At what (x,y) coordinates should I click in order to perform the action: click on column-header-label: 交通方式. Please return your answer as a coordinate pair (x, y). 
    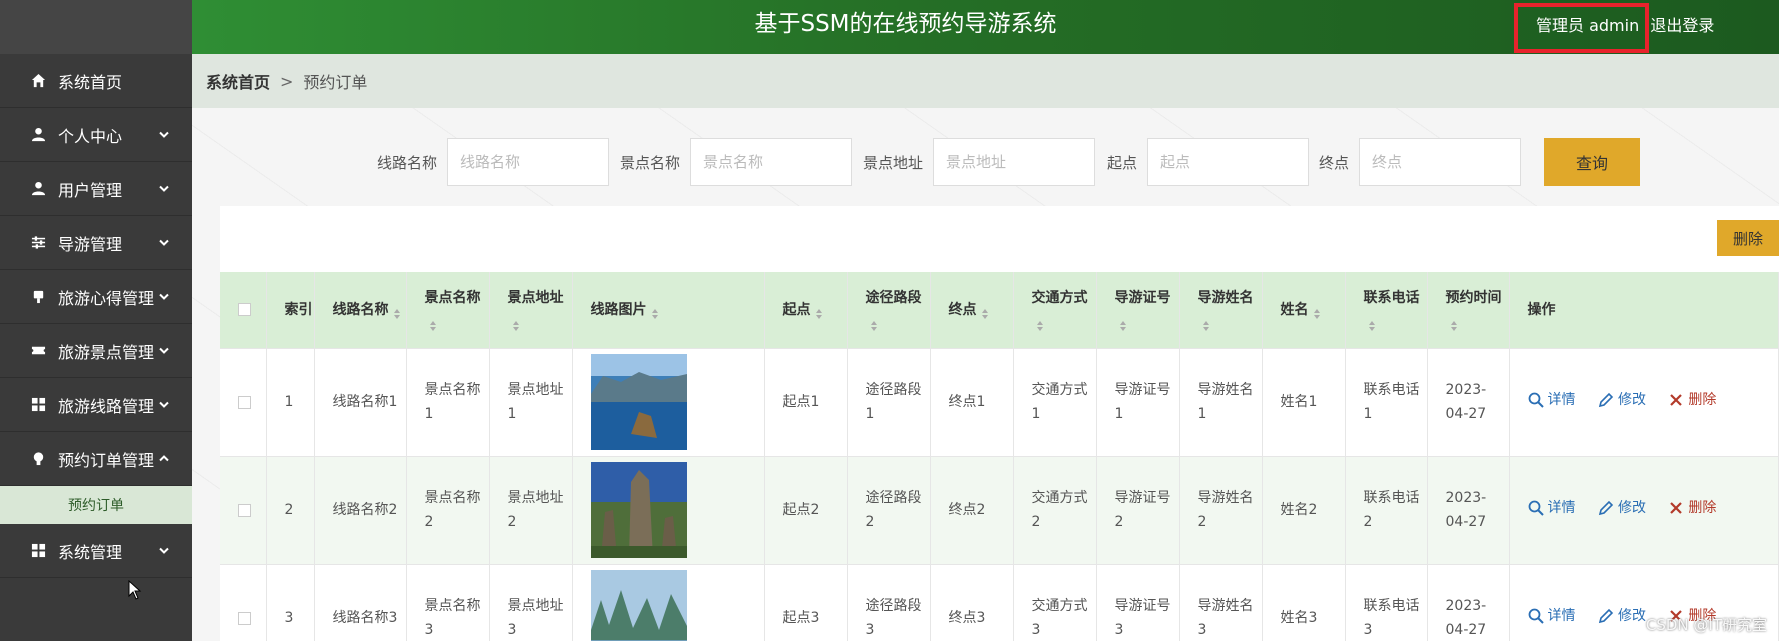
    Looking at the image, I should click on (1059, 297).